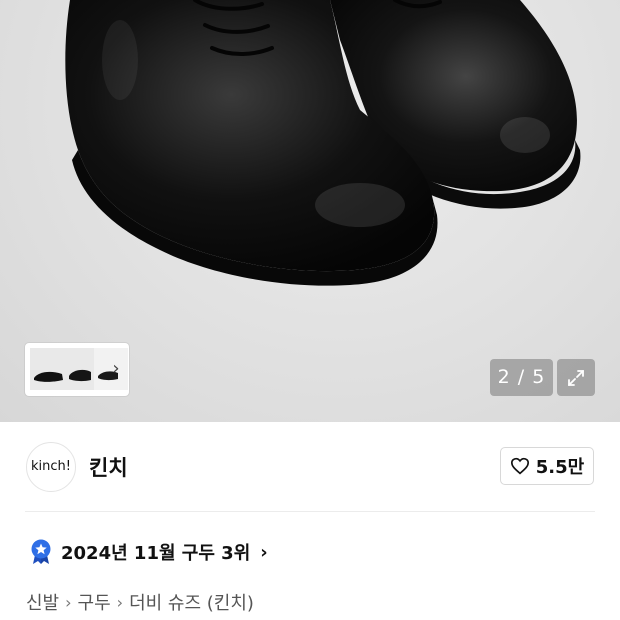  What do you see at coordinates (42, 602) in the screenshot?
I see `breadcrumb-item-shoes: 신발` at bounding box center [42, 602].